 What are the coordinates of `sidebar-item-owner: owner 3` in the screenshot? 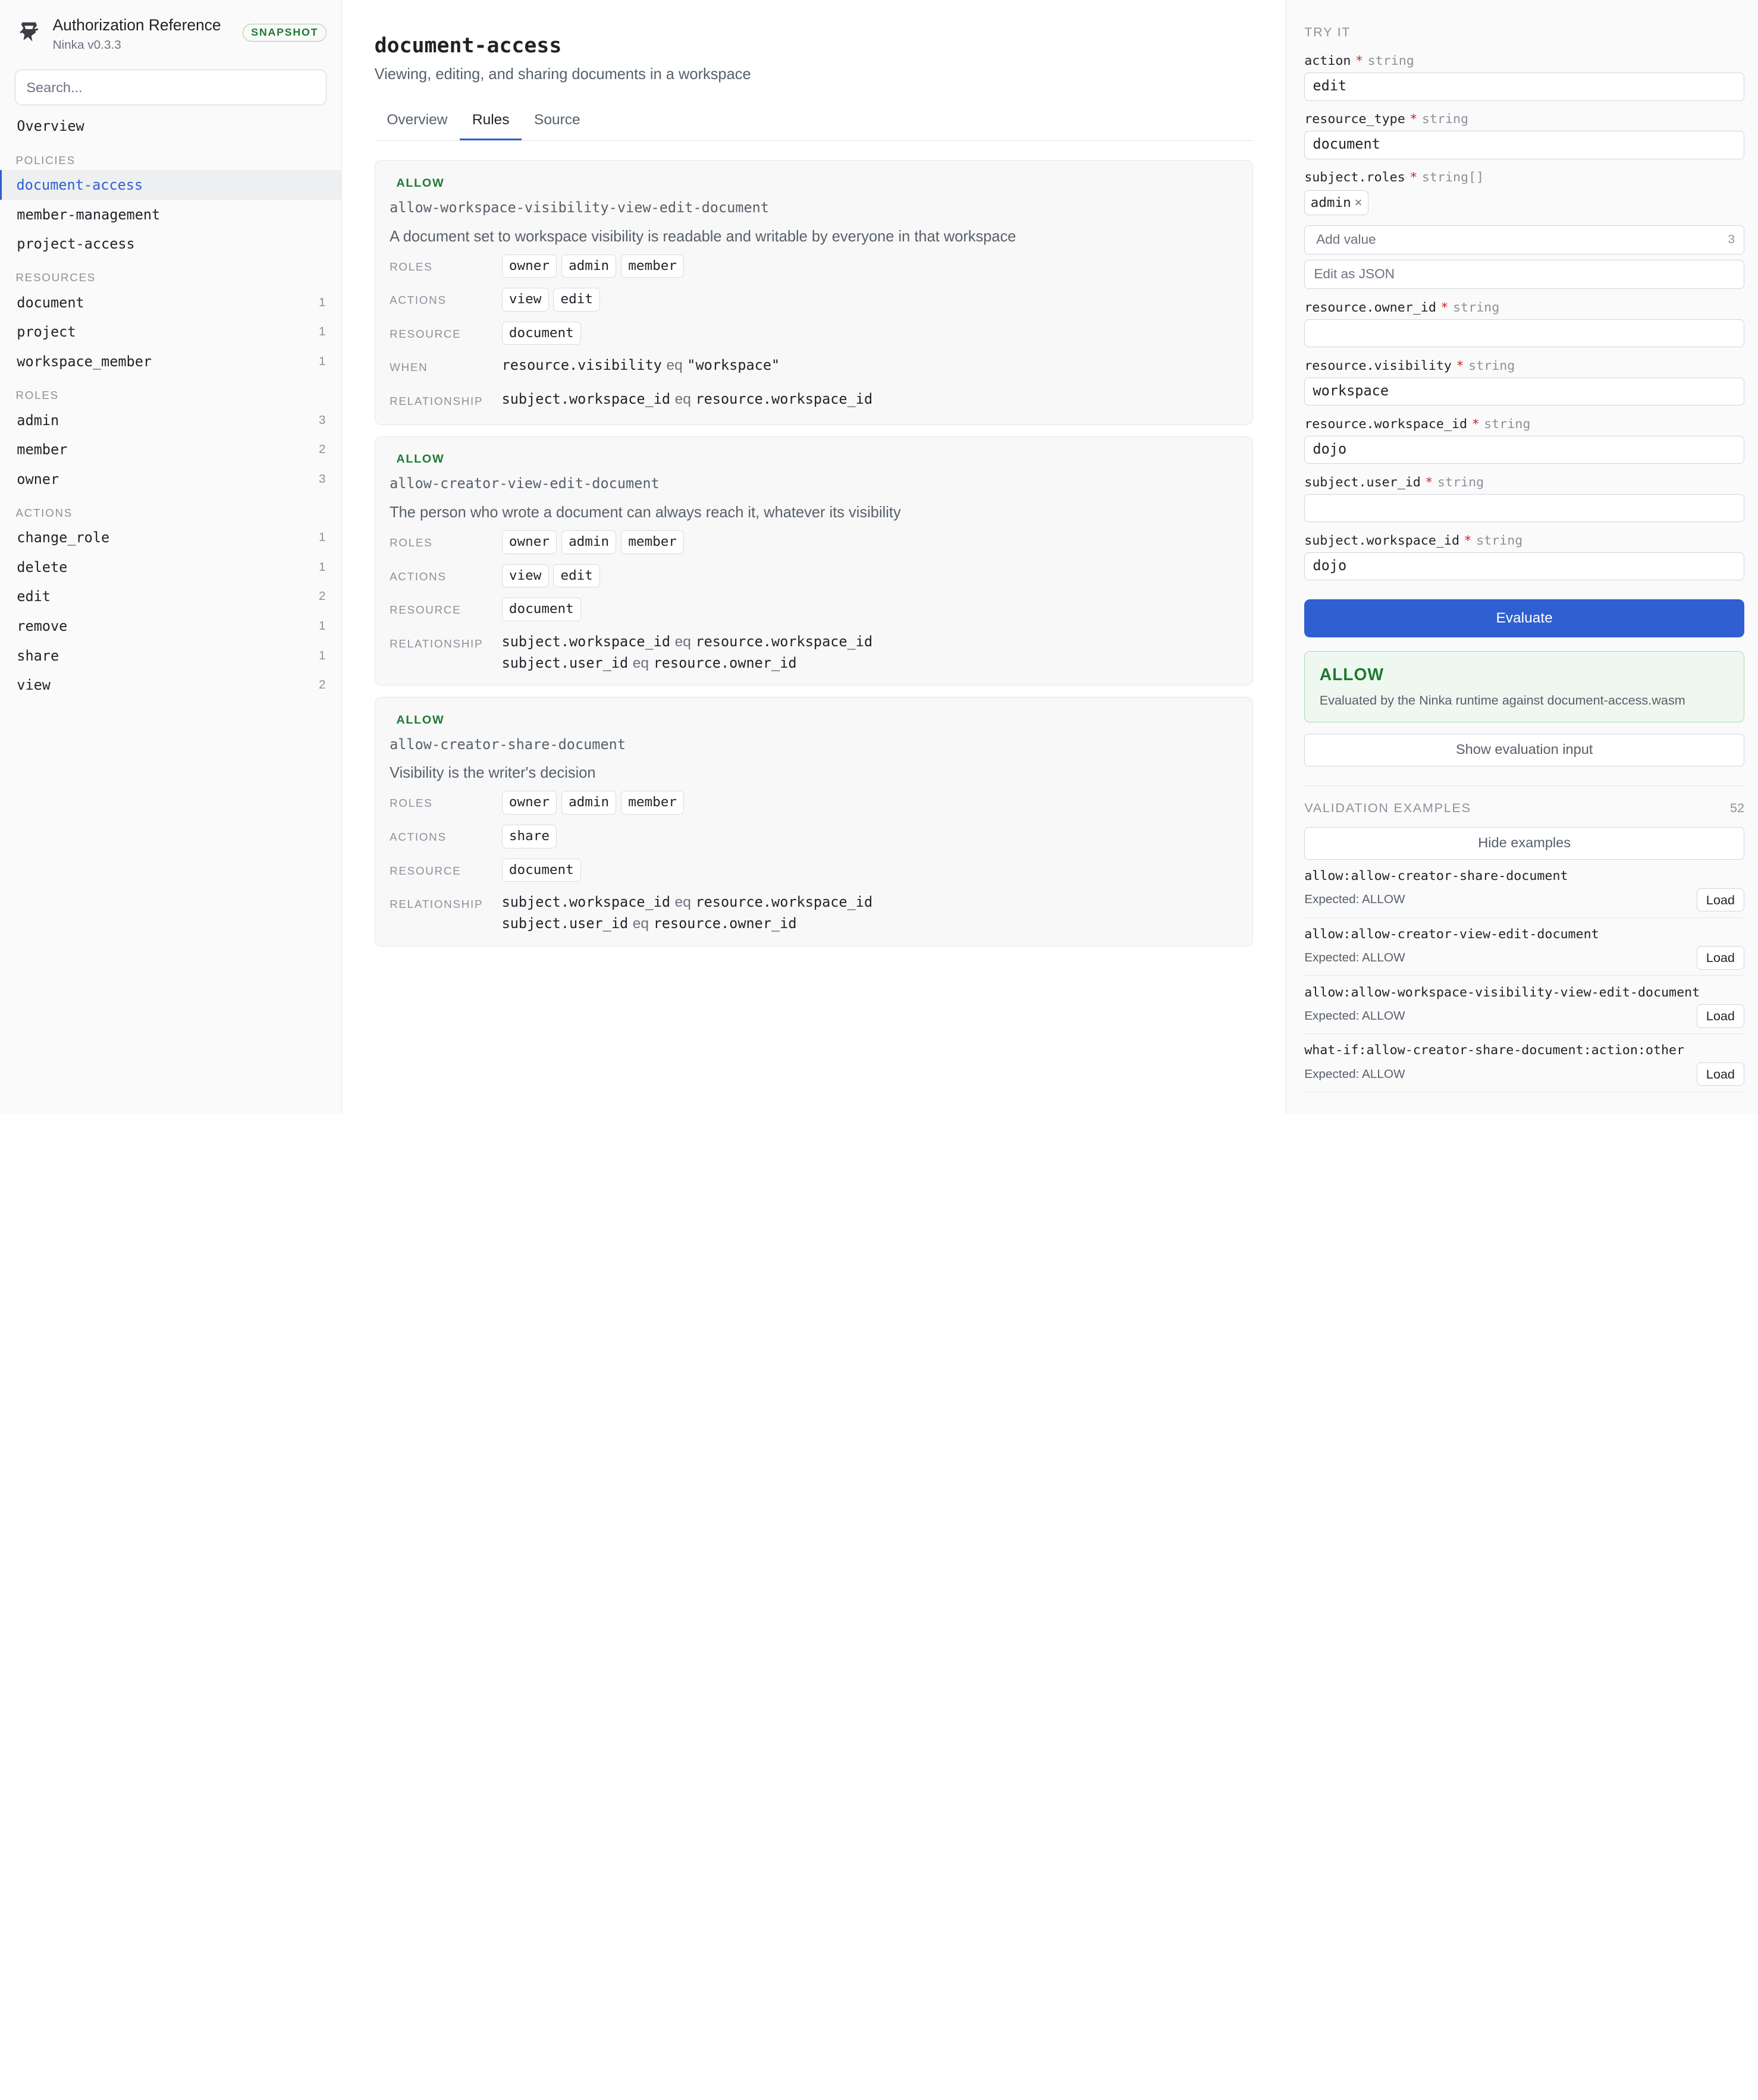 It's located at (170, 479).